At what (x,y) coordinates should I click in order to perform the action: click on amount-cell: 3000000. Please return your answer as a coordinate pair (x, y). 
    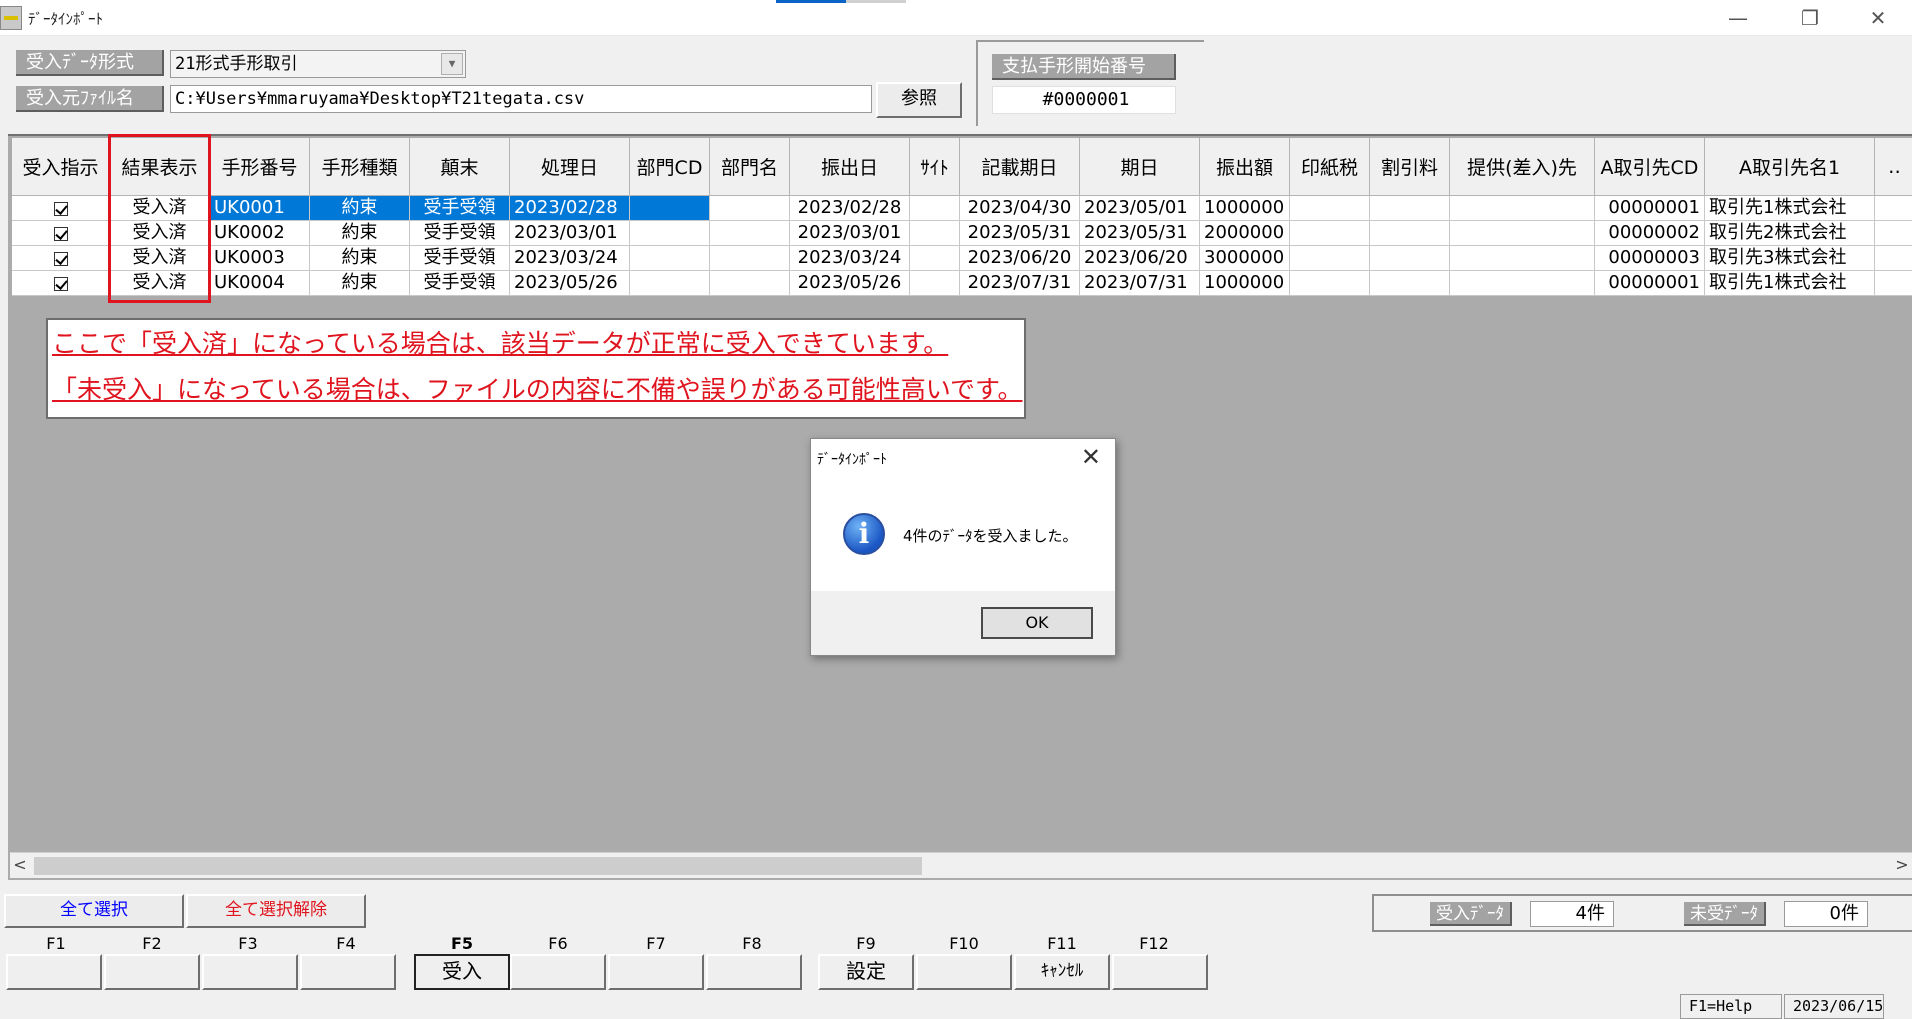
    Looking at the image, I should click on (1245, 258).